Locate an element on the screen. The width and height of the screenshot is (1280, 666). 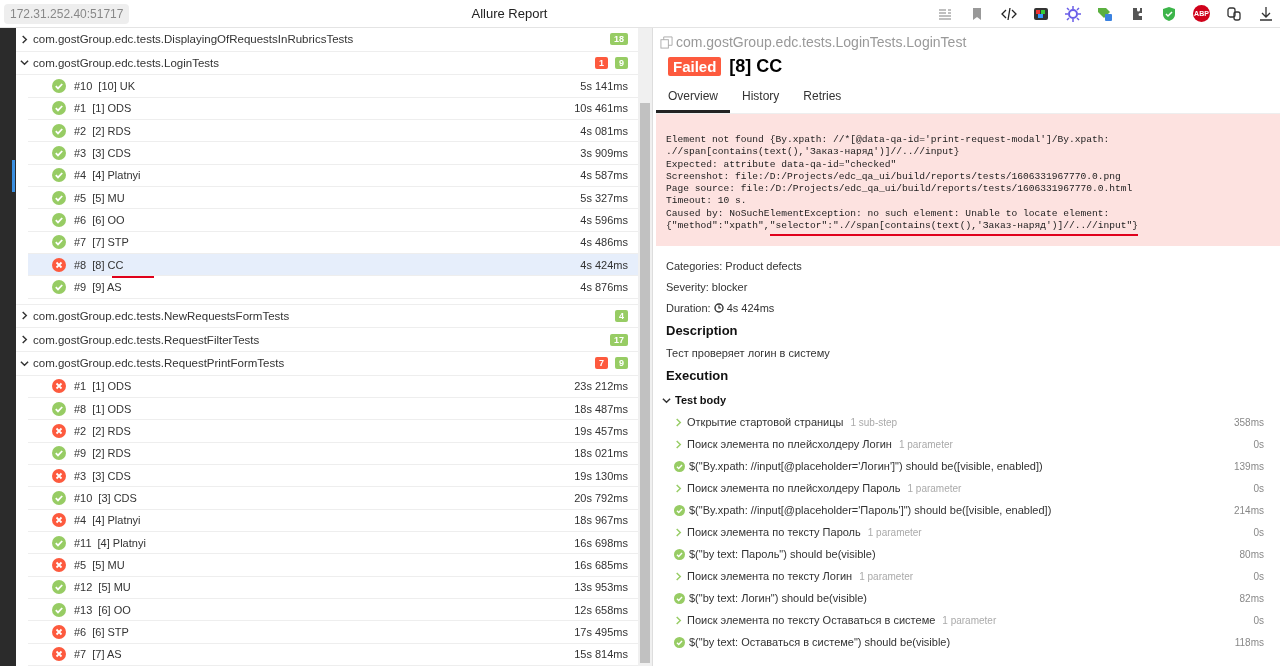
test-row: #9 [9] AS 4s 876ms is located at coordinates (333, 287).